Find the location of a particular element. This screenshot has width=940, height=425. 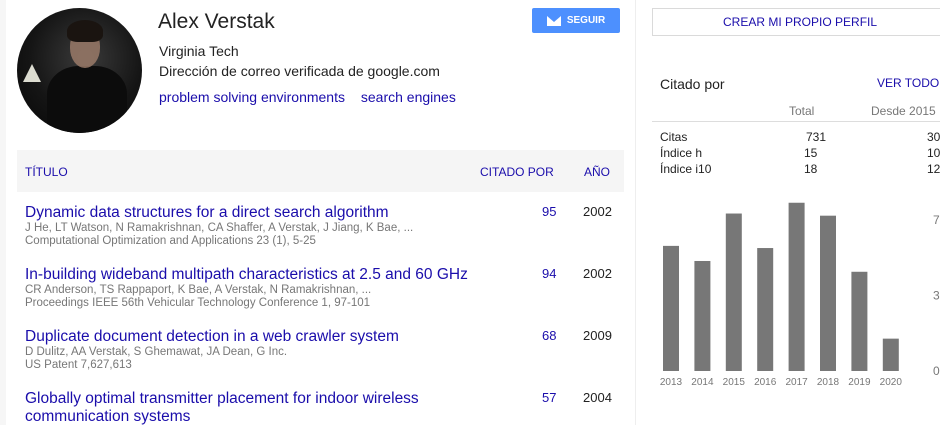

metric-total: 15 is located at coordinates (811, 153).